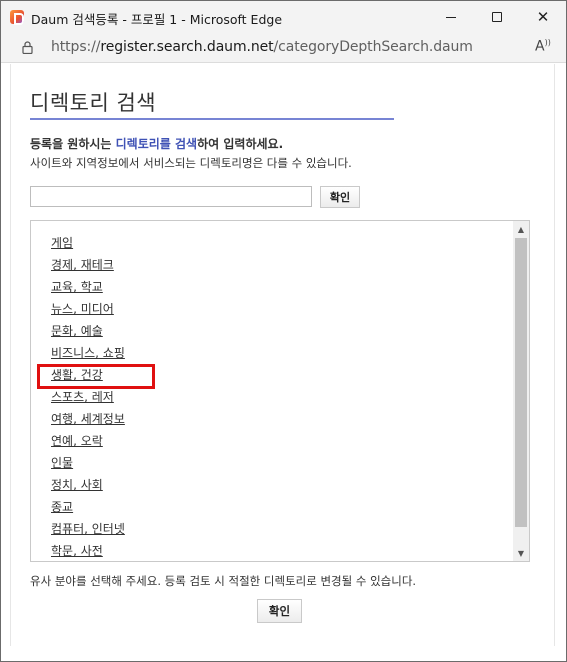 Image resolution: width=567 pixels, height=662 pixels. Describe the element at coordinates (88, 510) in the screenshot. I see `category-link: 종교` at that location.